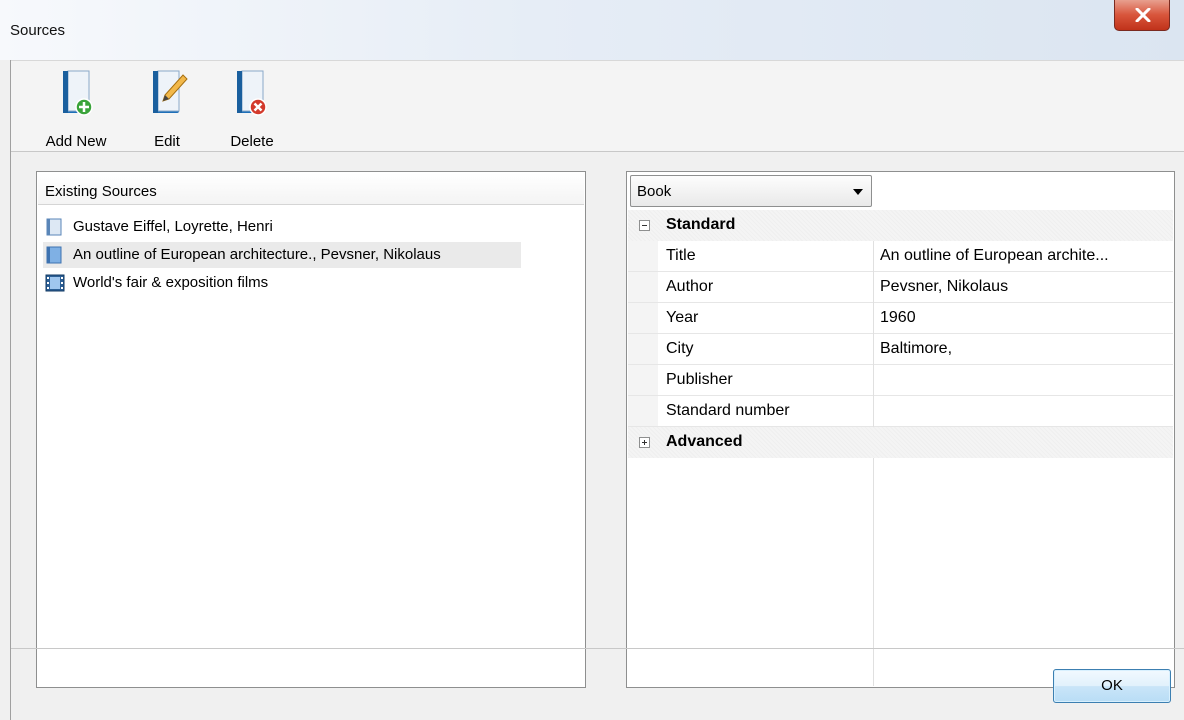 This screenshot has width=1184, height=720. What do you see at coordinates (900, 225) in the screenshot?
I see `category-standard: Standard` at bounding box center [900, 225].